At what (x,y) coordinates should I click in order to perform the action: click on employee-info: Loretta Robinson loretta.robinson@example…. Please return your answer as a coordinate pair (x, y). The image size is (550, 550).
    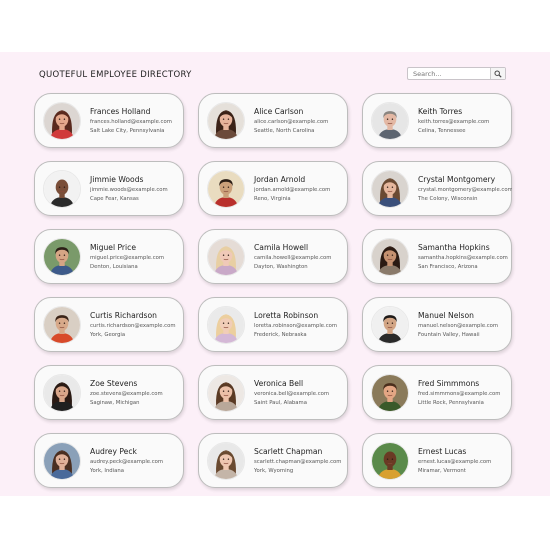
    Looking at the image, I should click on (301, 325).